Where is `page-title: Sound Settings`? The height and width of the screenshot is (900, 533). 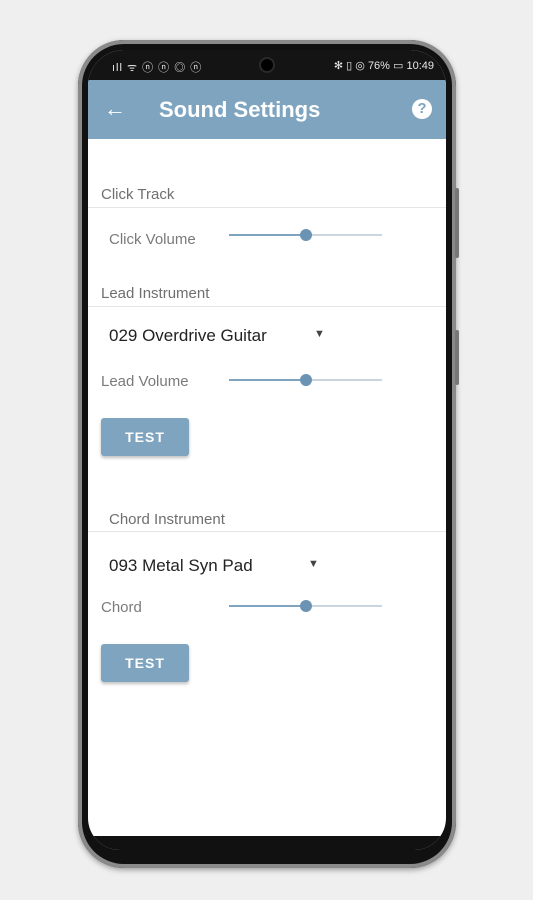
page-title: Sound Settings is located at coordinates (240, 109).